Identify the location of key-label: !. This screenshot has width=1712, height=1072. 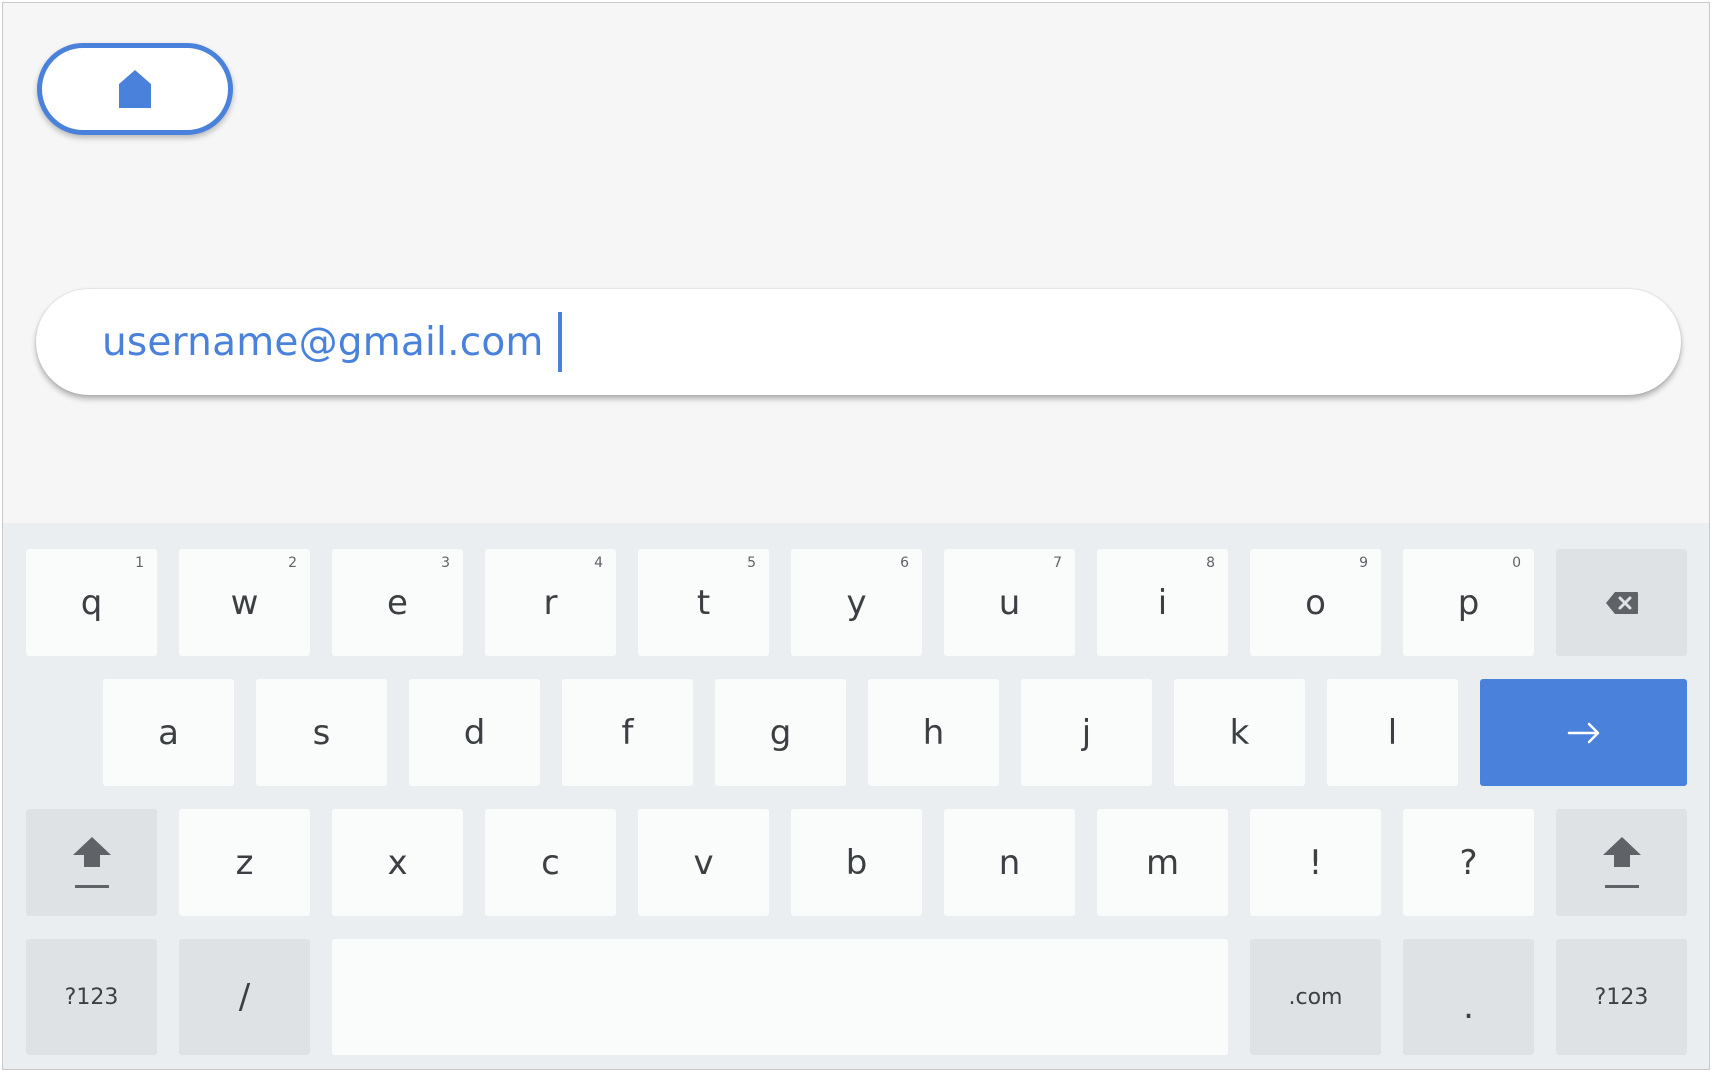
(1315, 862).